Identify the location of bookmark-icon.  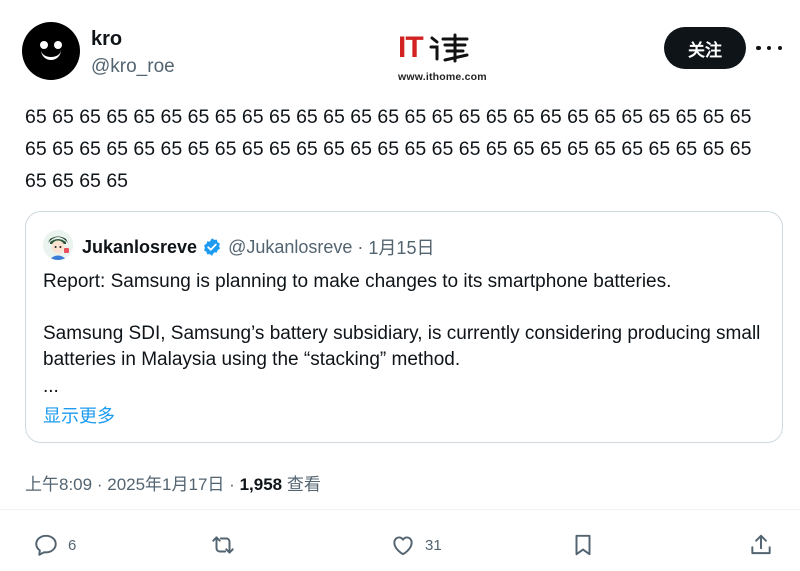
(583, 545).